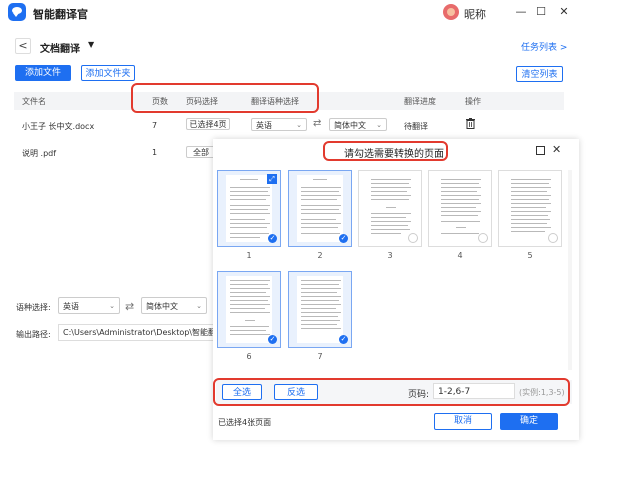 The height and width of the screenshot is (482, 640). I want to click on selection-status: 已选择4张页面, so click(245, 422).